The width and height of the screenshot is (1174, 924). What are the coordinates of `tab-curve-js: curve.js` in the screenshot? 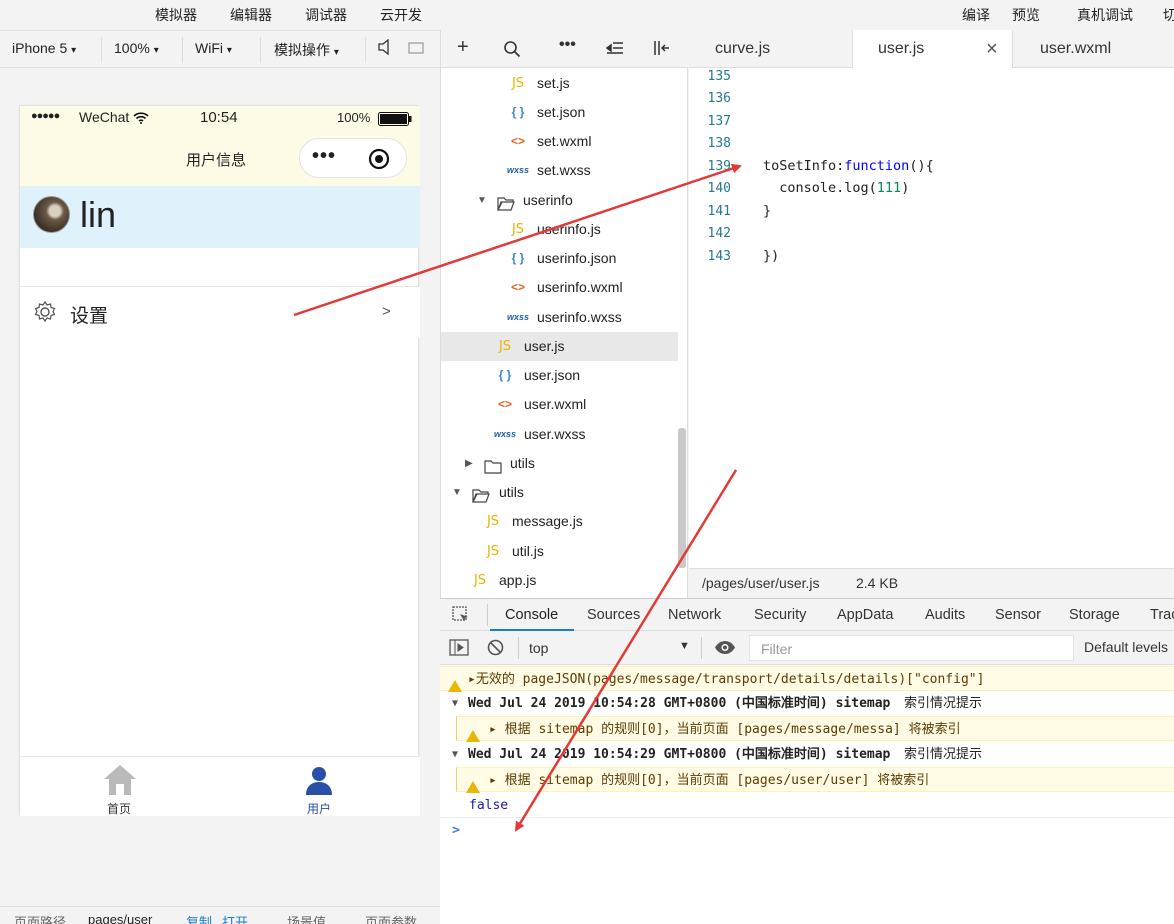 It's located at (771, 49).